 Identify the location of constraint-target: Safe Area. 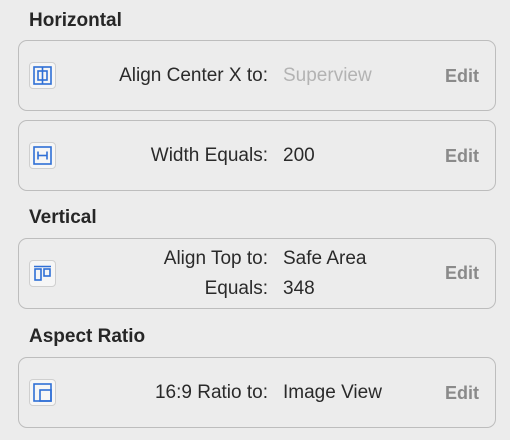
(324, 259).